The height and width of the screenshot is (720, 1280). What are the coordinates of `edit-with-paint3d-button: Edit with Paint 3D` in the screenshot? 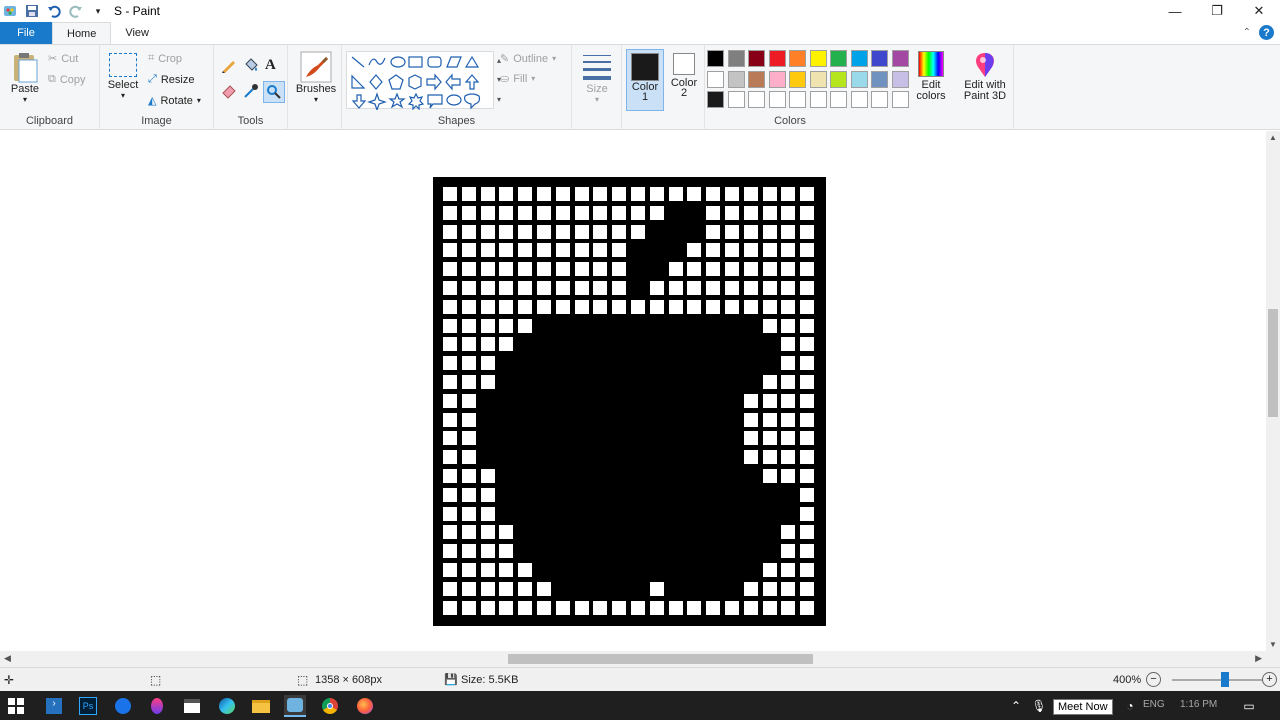 It's located at (985, 76).